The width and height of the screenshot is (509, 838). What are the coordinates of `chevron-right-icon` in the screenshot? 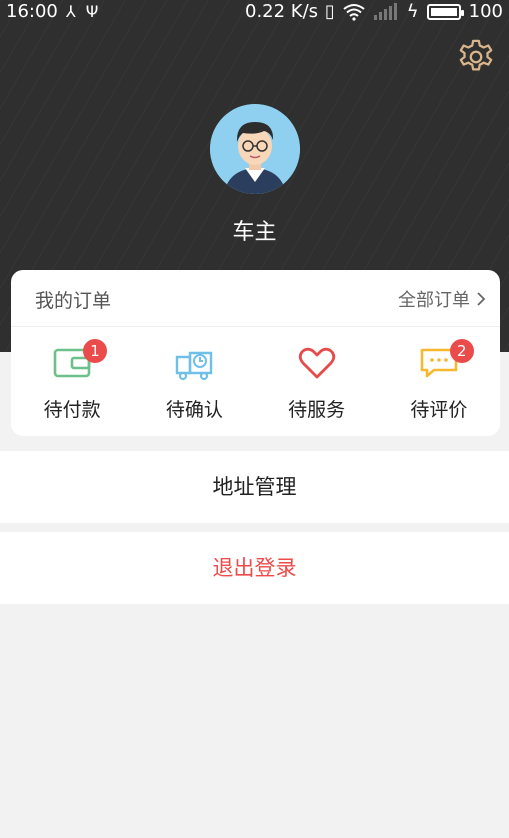 It's located at (481, 299).